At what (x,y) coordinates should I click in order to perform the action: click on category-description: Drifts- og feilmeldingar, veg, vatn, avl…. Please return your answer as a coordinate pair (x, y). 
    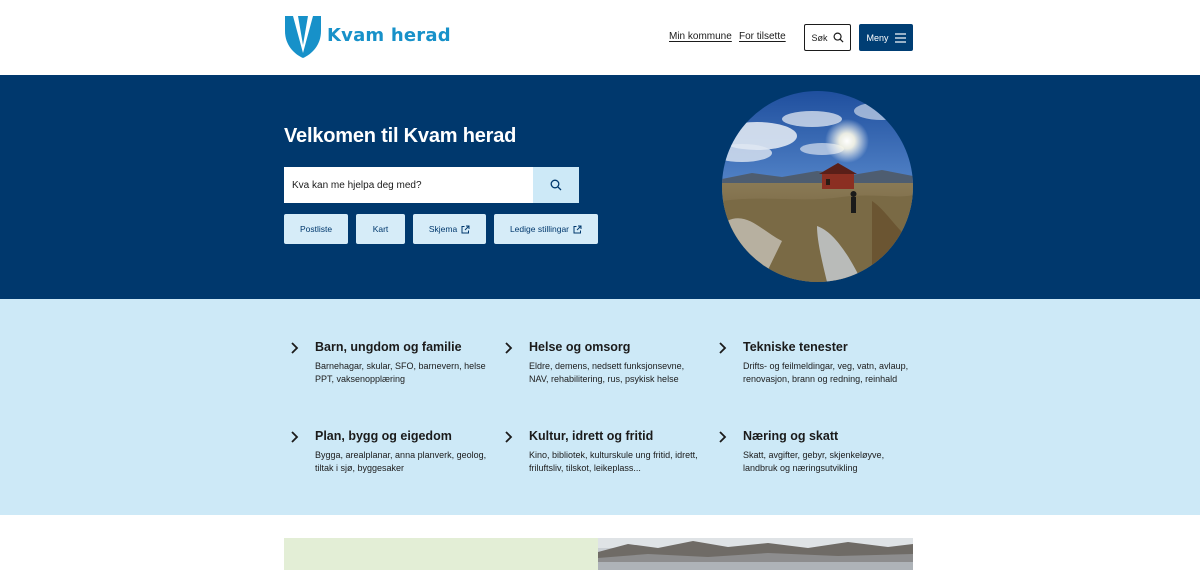
    Looking at the image, I should click on (826, 372).